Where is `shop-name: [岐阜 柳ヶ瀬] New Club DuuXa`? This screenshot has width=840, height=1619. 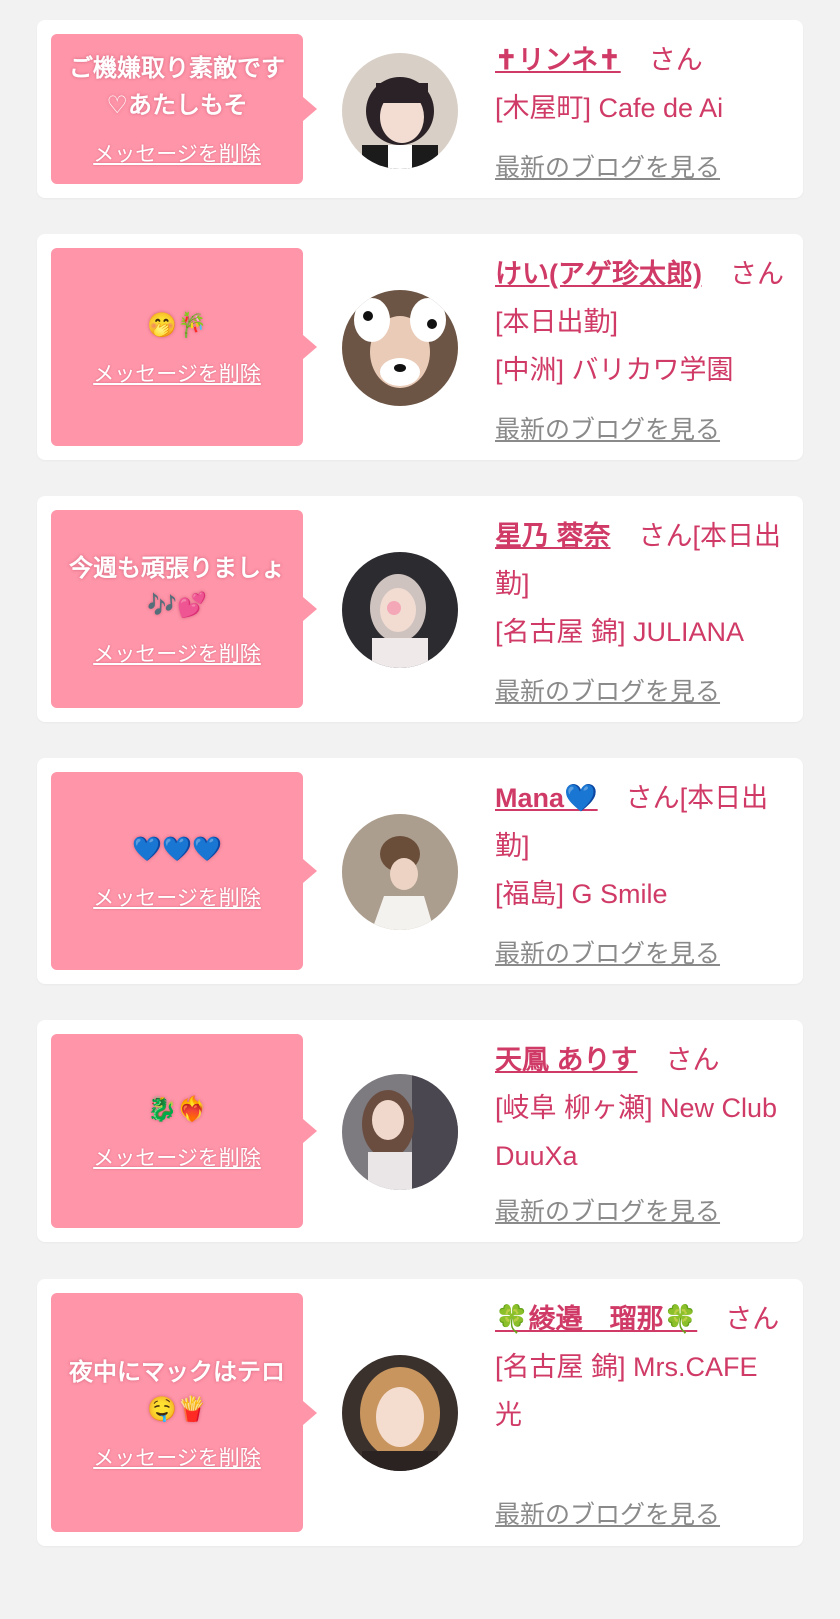
shop-name: [岐阜 柳ヶ瀬] New Club DuuXa is located at coordinates (636, 1132).